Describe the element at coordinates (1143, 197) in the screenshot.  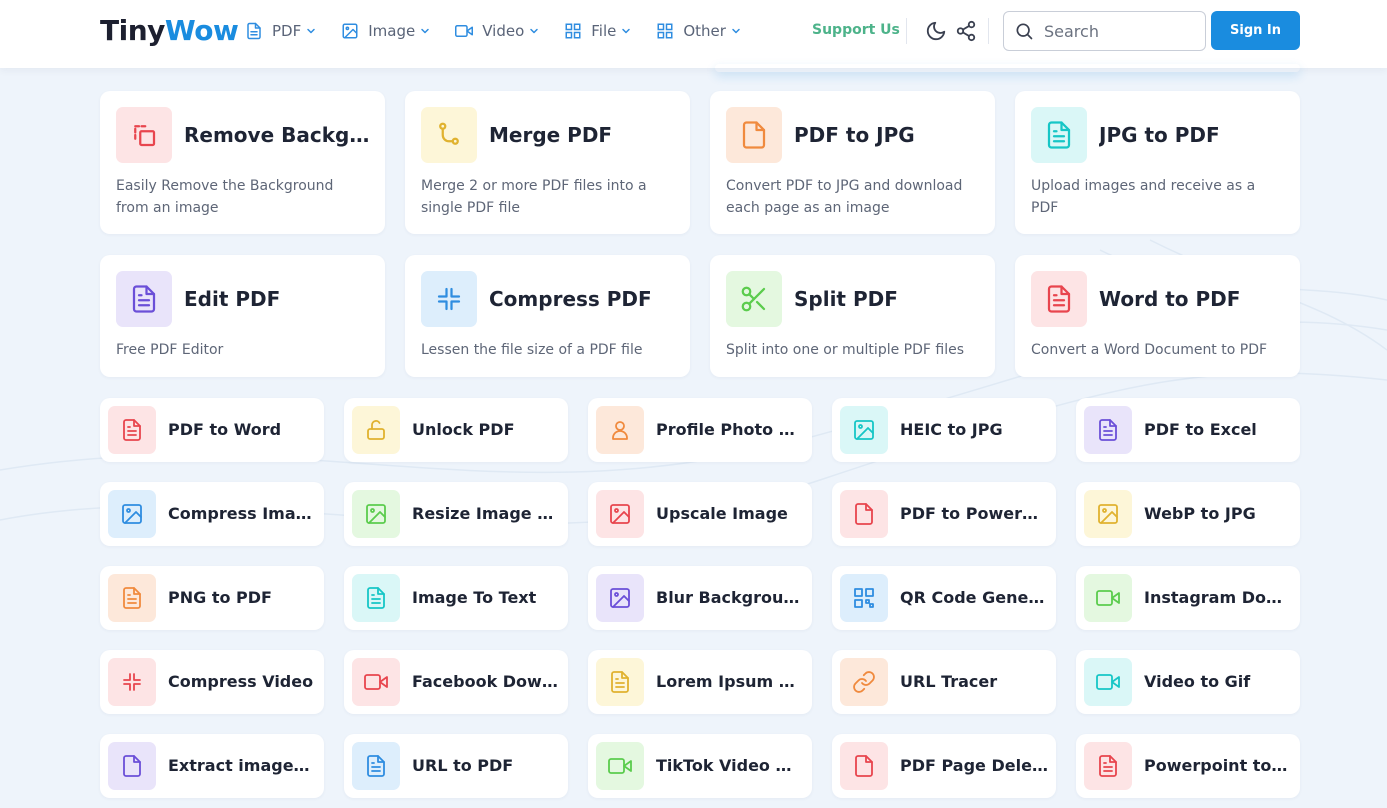
I see `tool-description: Upload images and receive as a PDF` at that location.